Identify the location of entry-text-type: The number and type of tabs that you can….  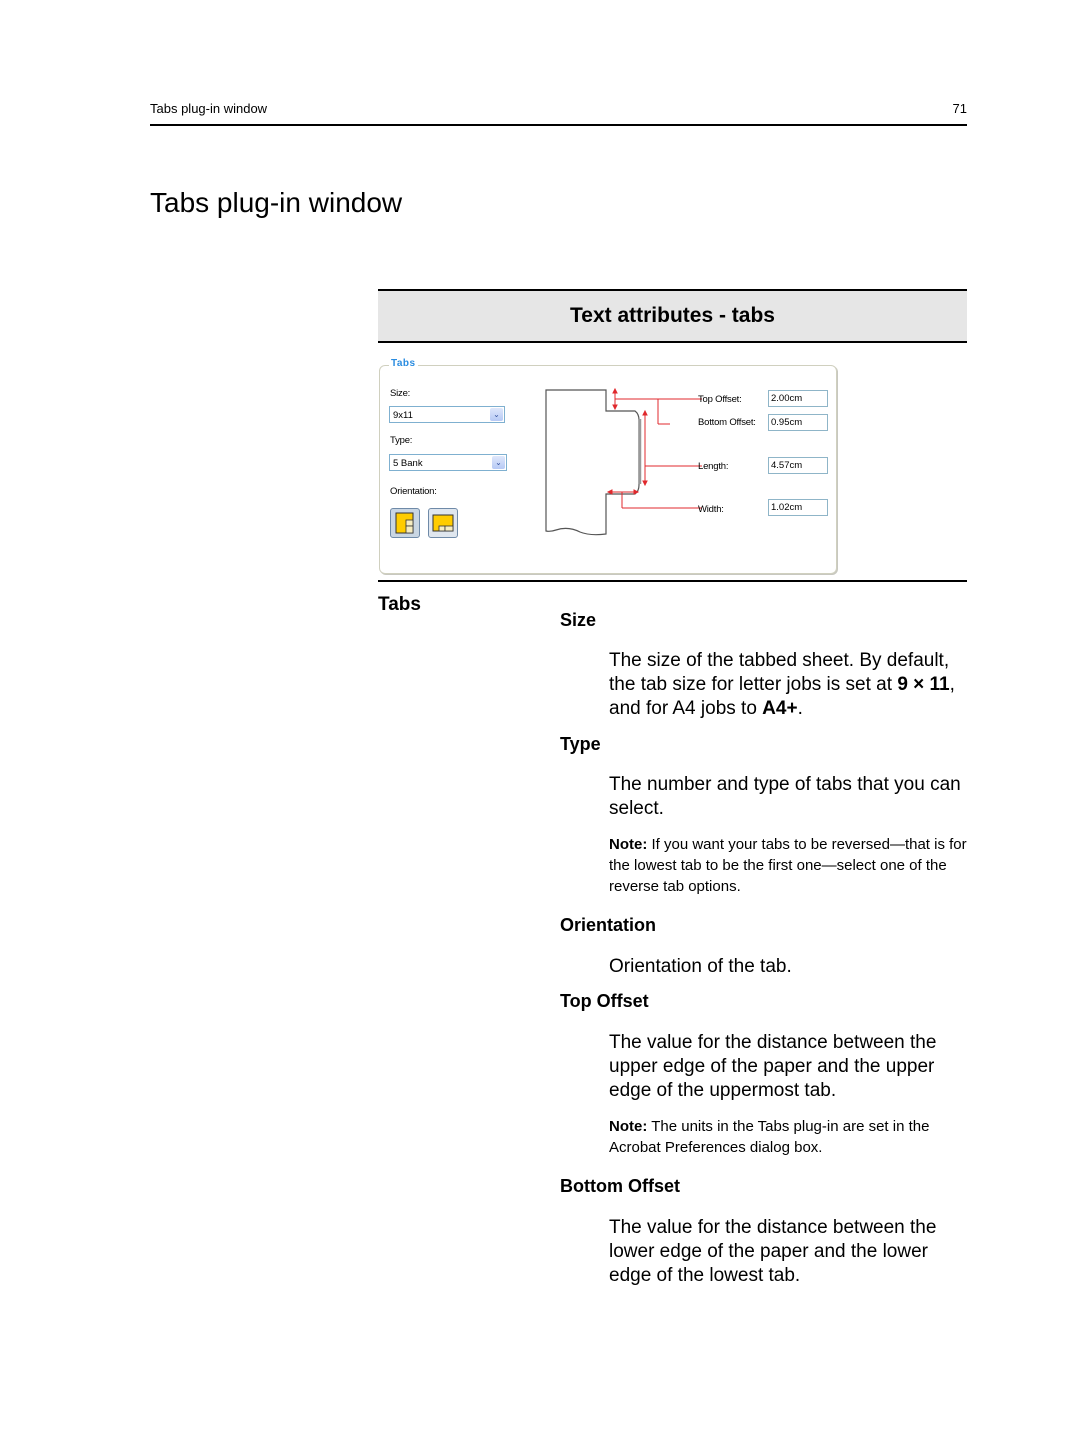
(785, 796).